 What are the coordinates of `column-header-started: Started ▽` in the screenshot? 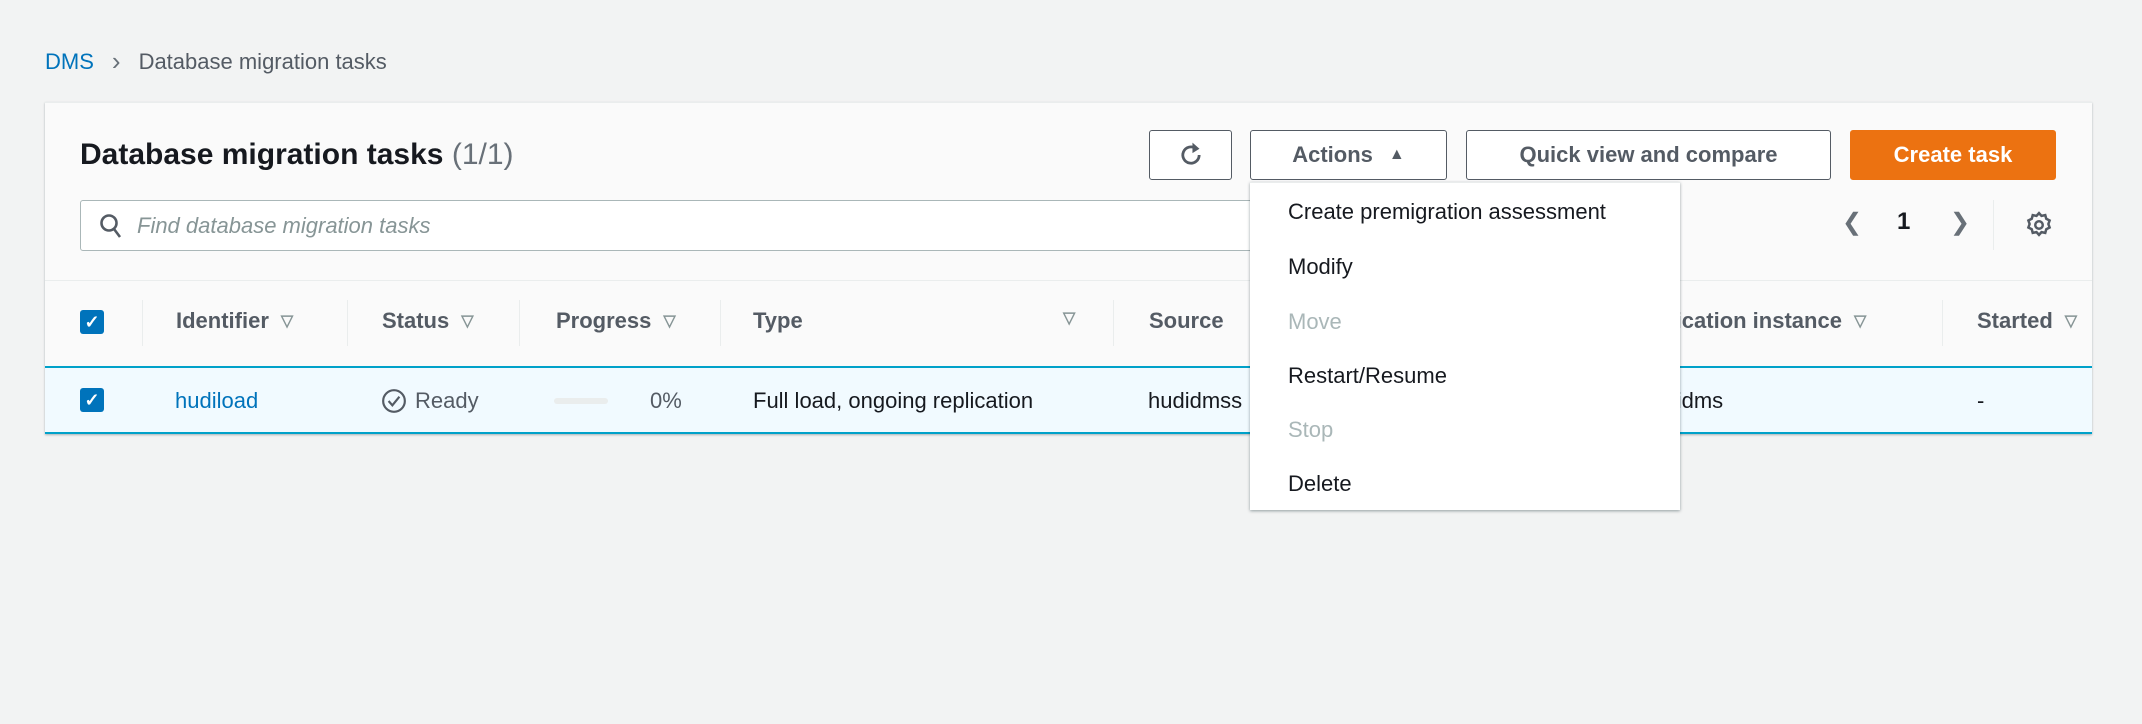 It's located at (2027, 321).